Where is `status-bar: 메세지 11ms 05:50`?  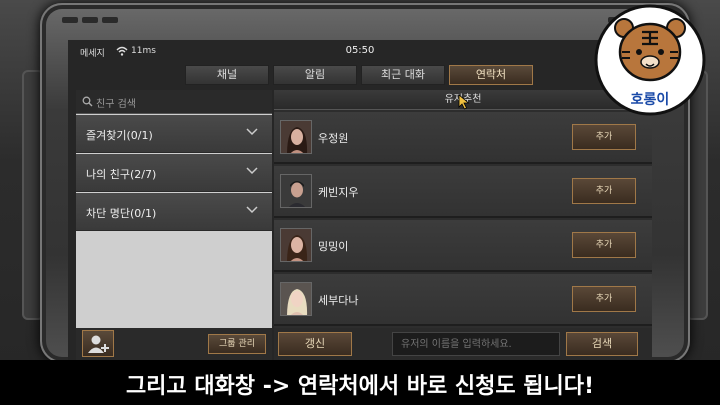 status-bar: 메세지 11ms 05:50 is located at coordinates (360, 52).